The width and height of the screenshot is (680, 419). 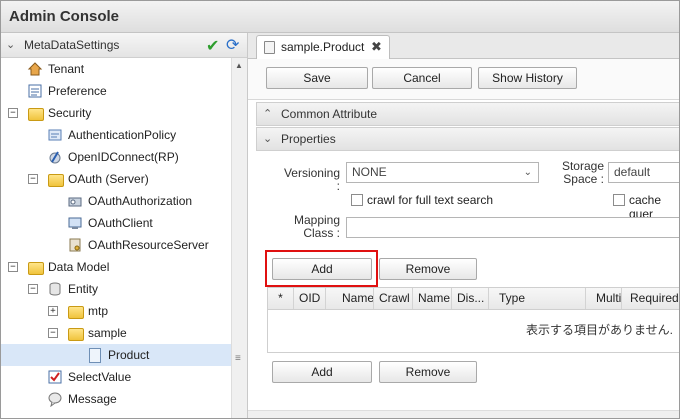 I want to click on crawl-checkbox, so click(x=357, y=200).